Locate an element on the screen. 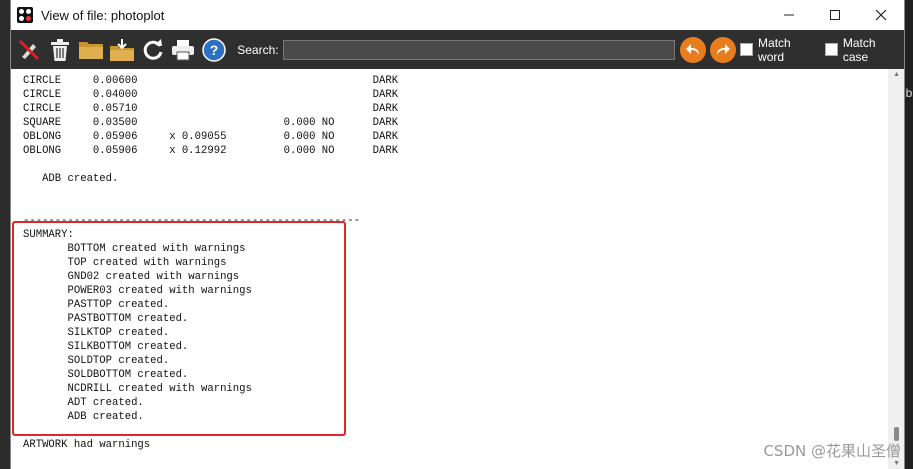 The height and width of the screenshot is (469, 913). report-line: OBLONG 0.05906 x 0.09055 0.000 NO DARK is located at coordinates (211, 137).